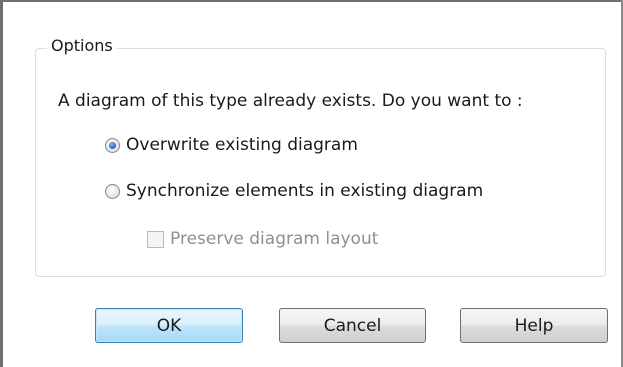  Describe the element at coordinates (155, 239) in the screenshot. I see `preserve-layout-checkbox` at that location.